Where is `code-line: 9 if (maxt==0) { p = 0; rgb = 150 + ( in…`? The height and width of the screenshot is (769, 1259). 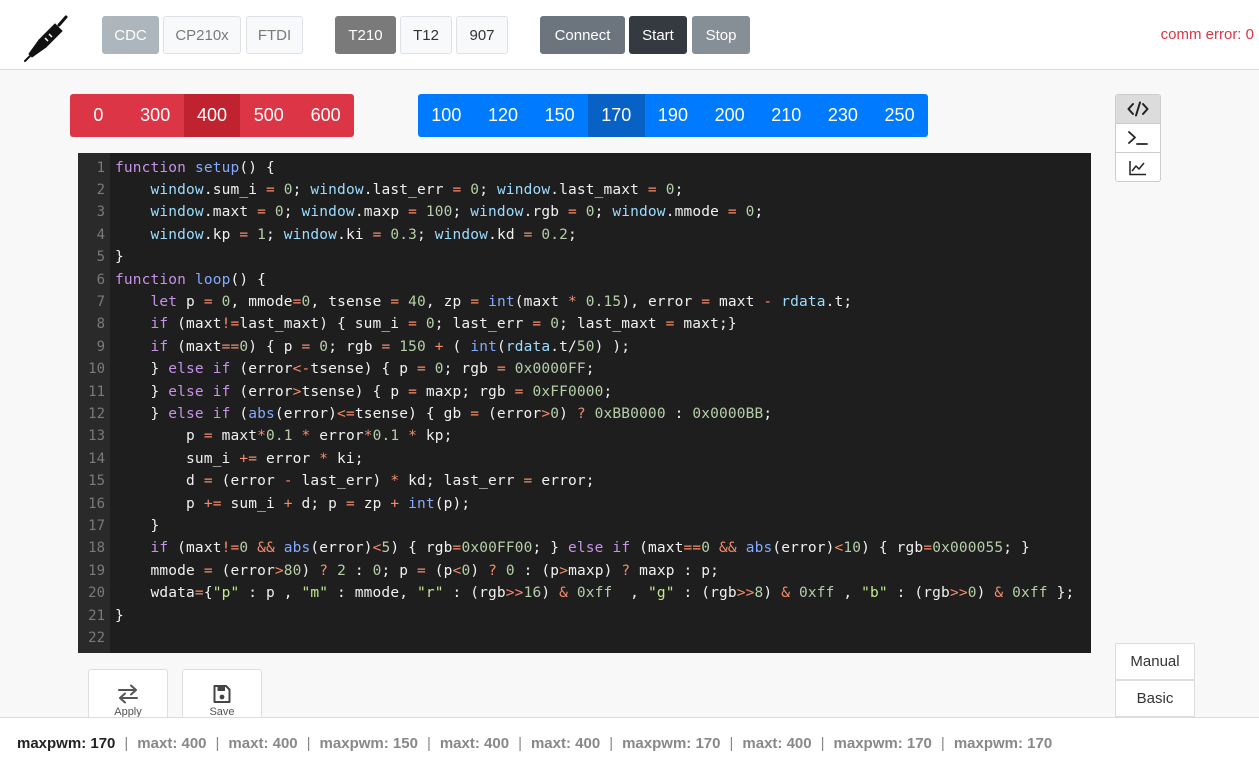 code-line: 9 if (maxt==0) { p = 0; rgb = 150 + ( in… is located at coordinates (584, 347).